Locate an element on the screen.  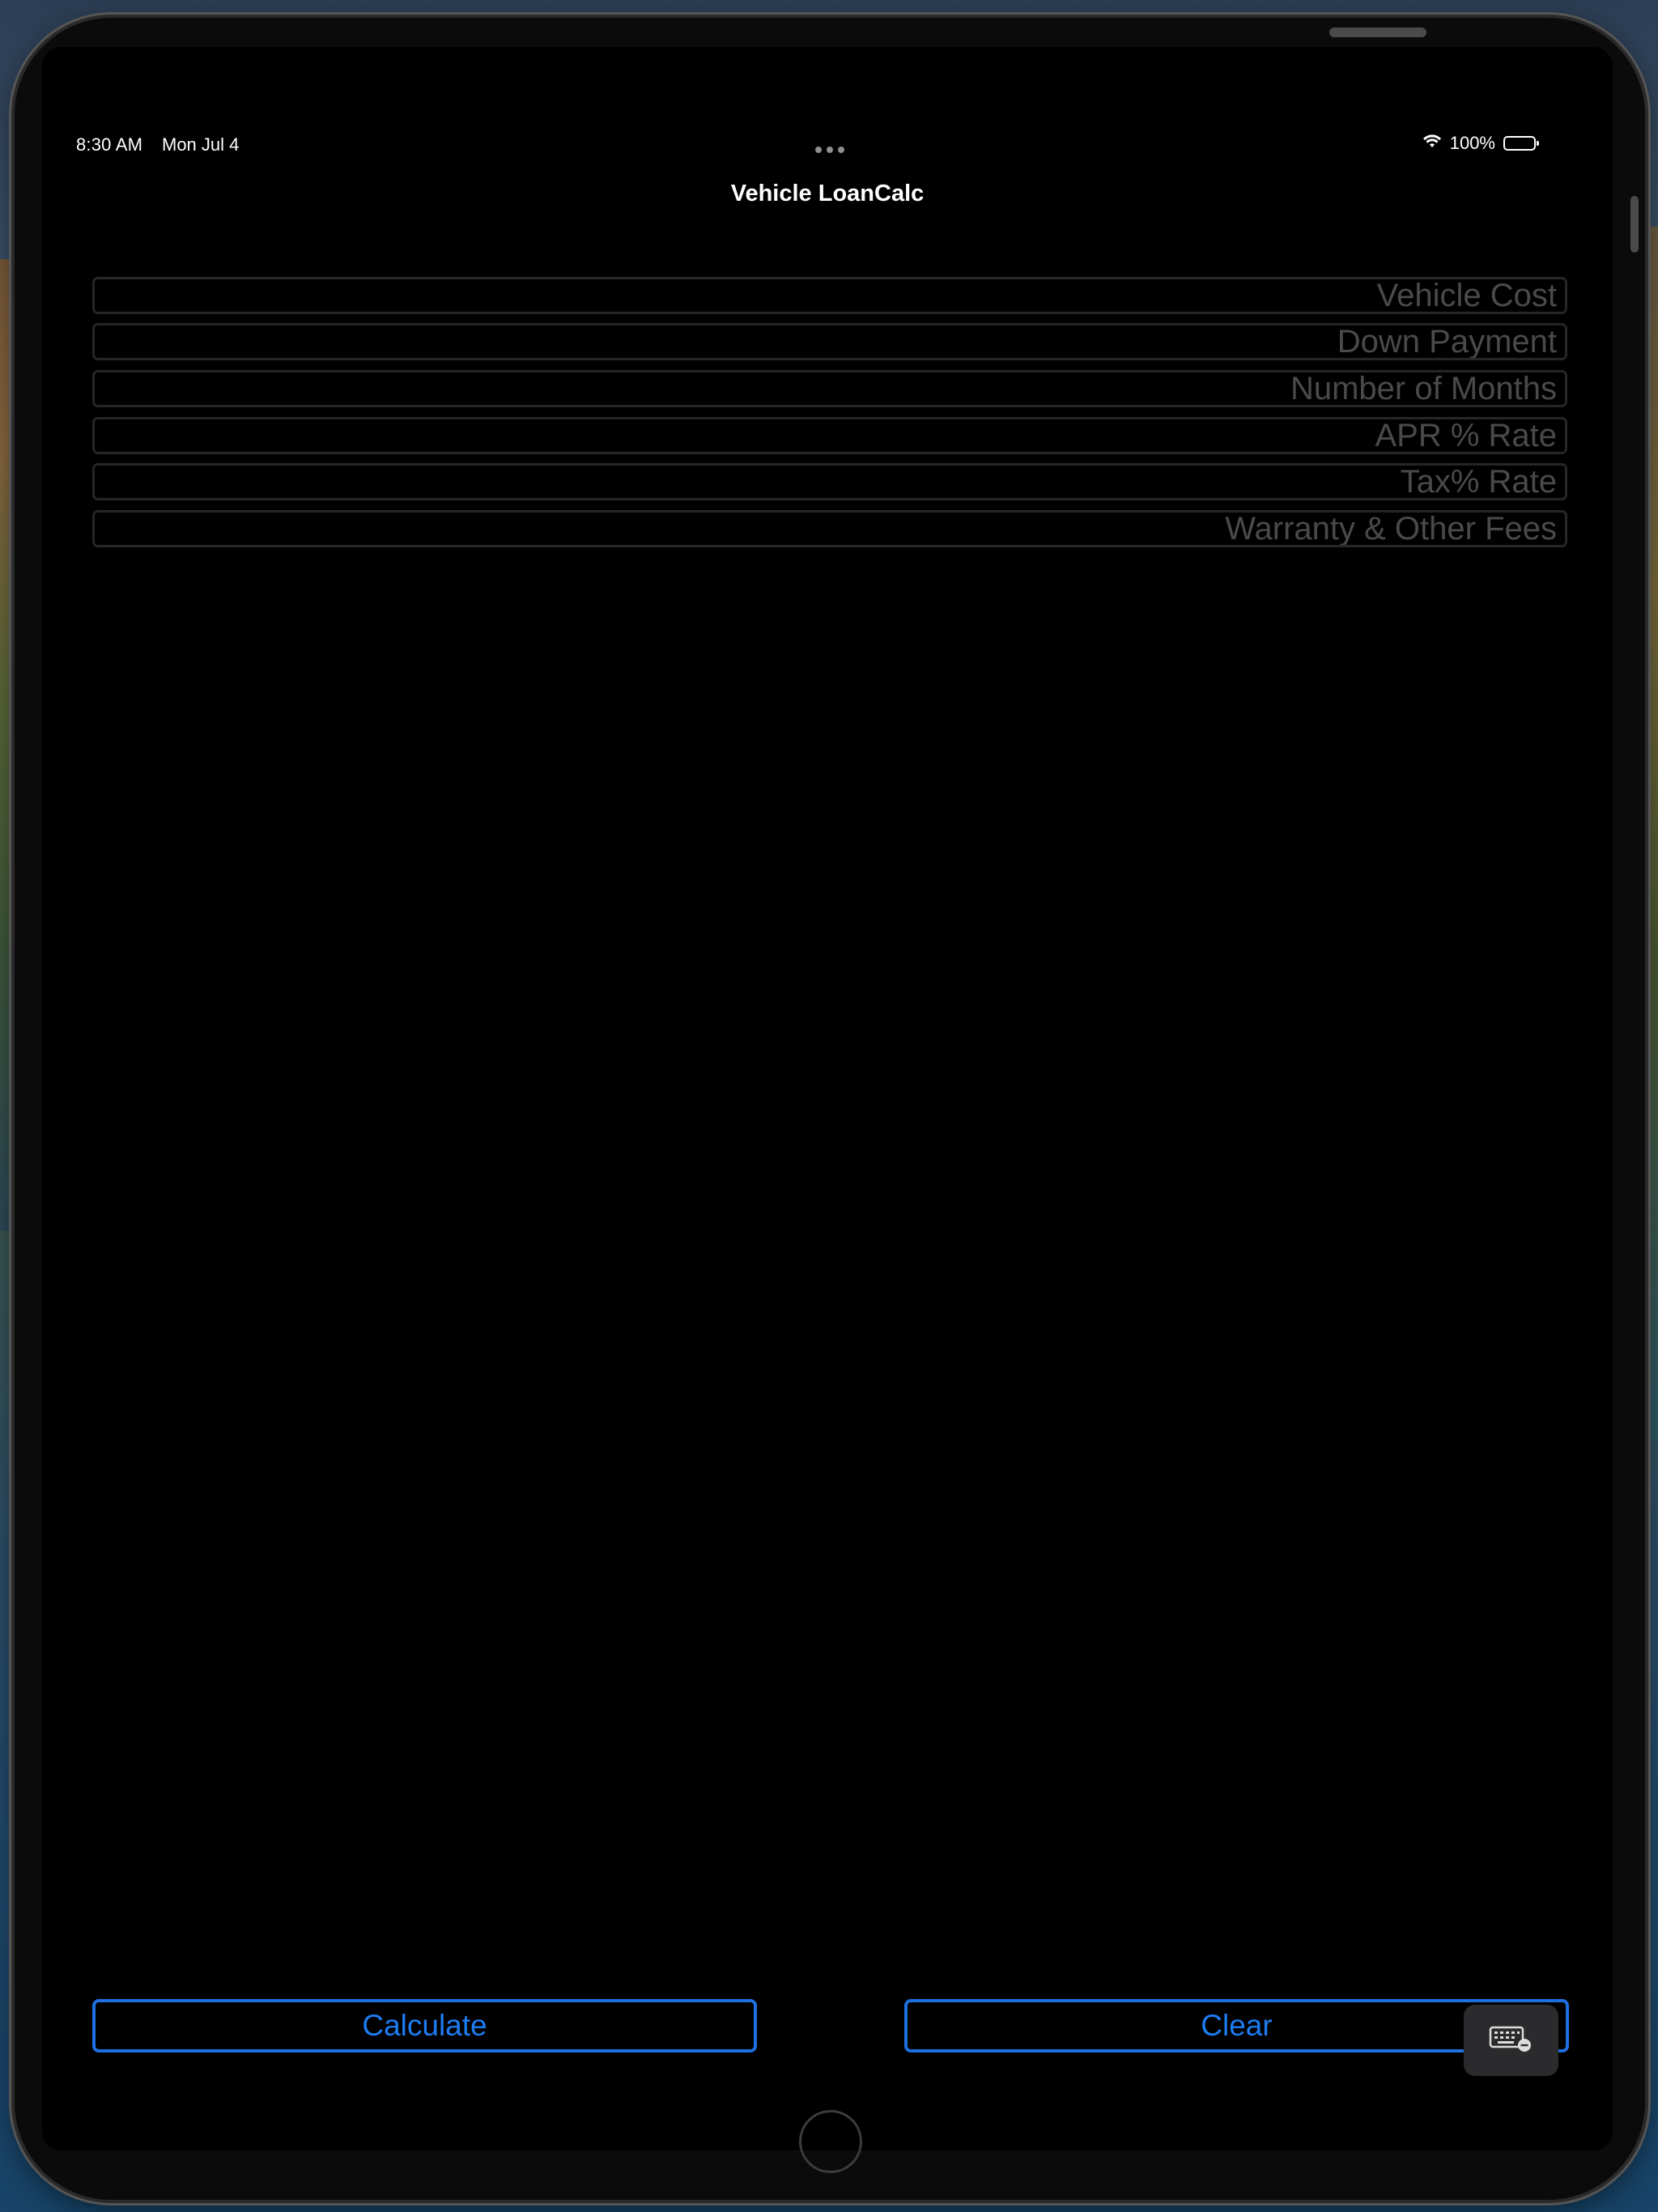
calculate-button: Calculate is located at coordinates (424, 2026).